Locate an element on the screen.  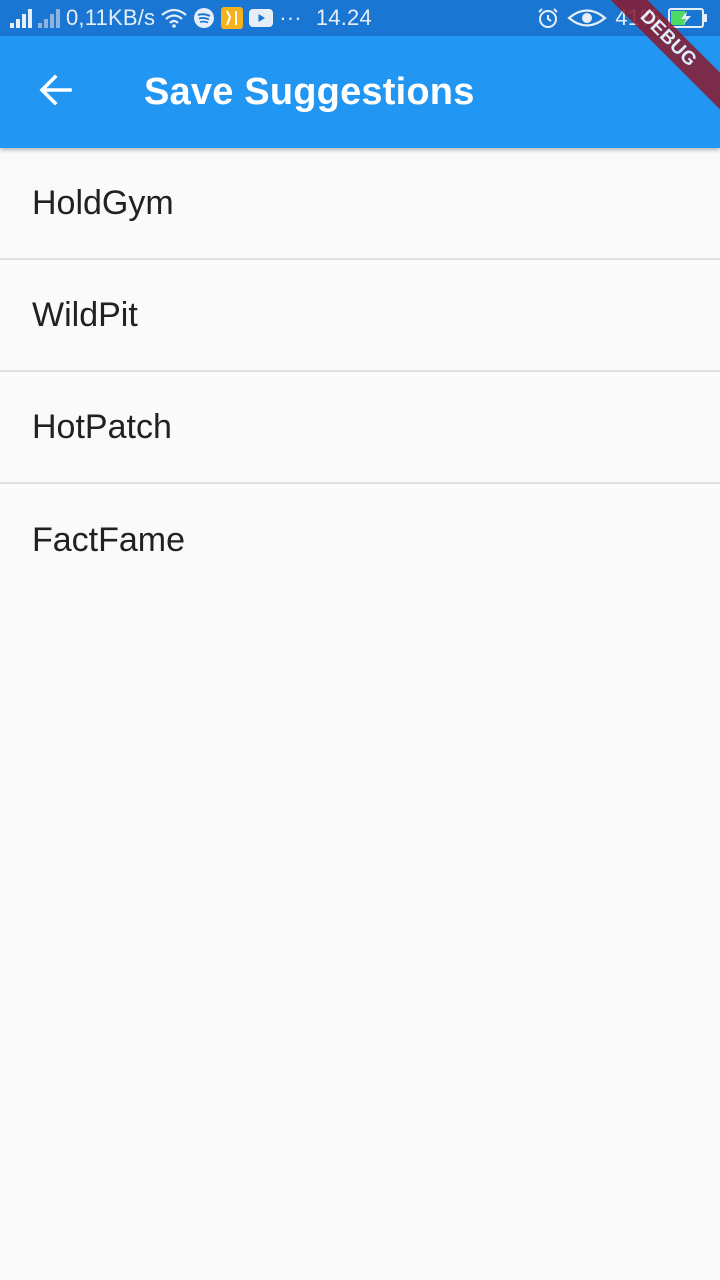
arrow-back-icon is located at coordinates (56, 92).